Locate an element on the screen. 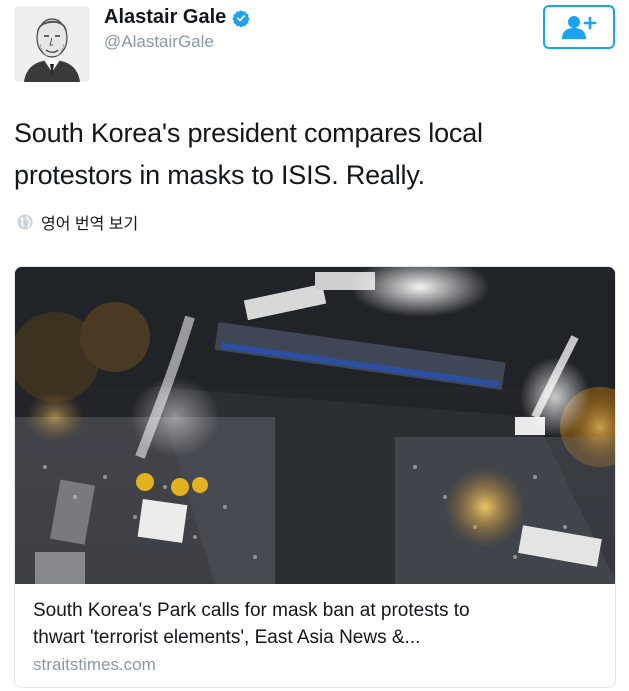 Image resolution: width=629 pixels, height=691 pixels. portrait-sketch-avatar is located at coordinates (52, 44).